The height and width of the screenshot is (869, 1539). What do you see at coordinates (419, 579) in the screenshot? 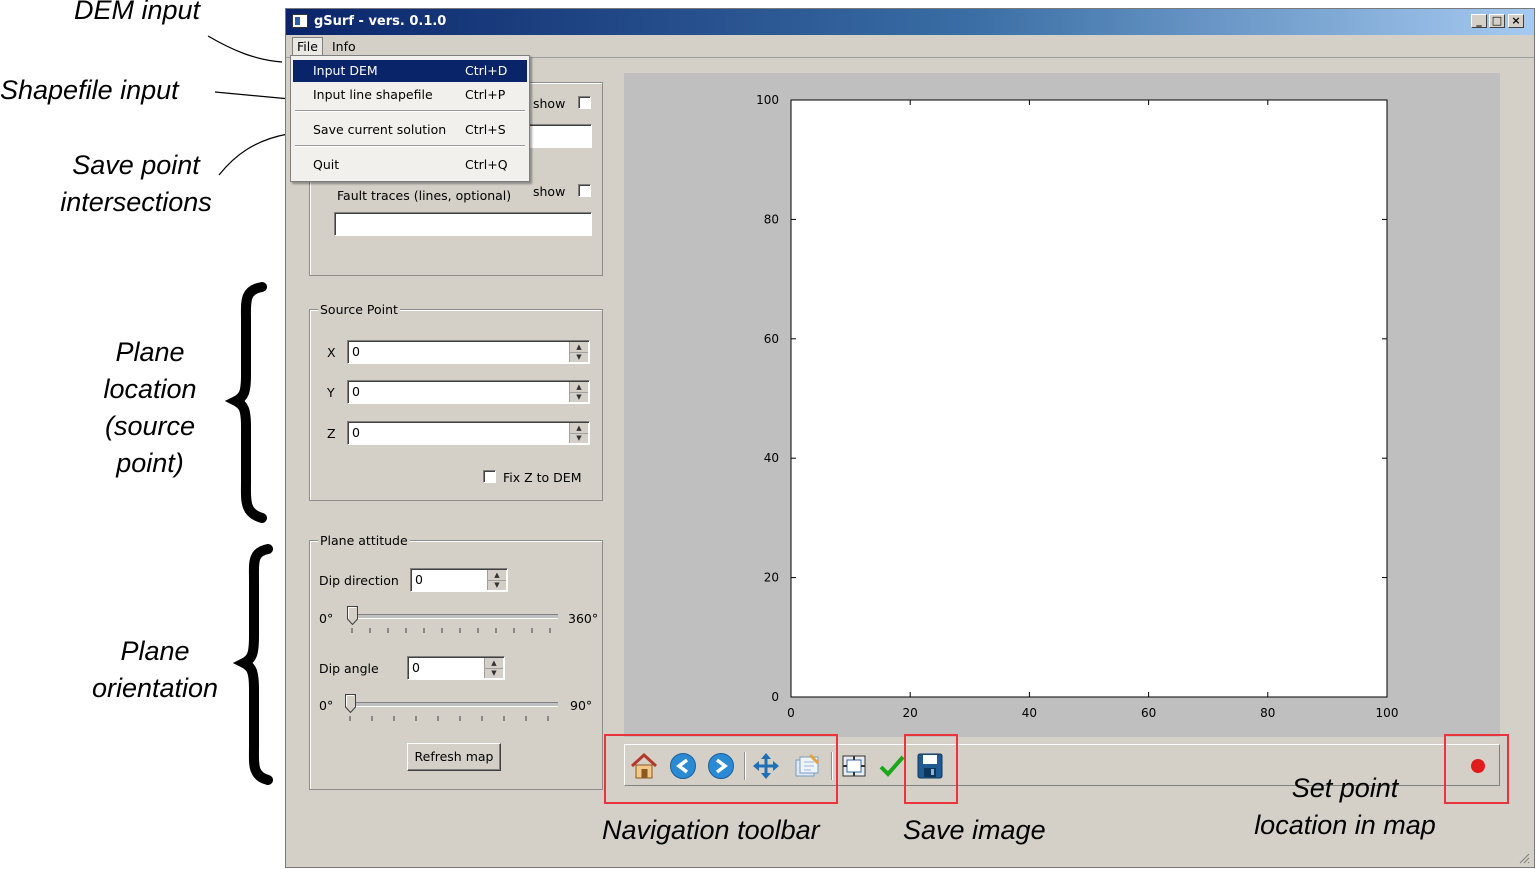
I see `dip-direction-value: 0` at bounding box center [419, 579].